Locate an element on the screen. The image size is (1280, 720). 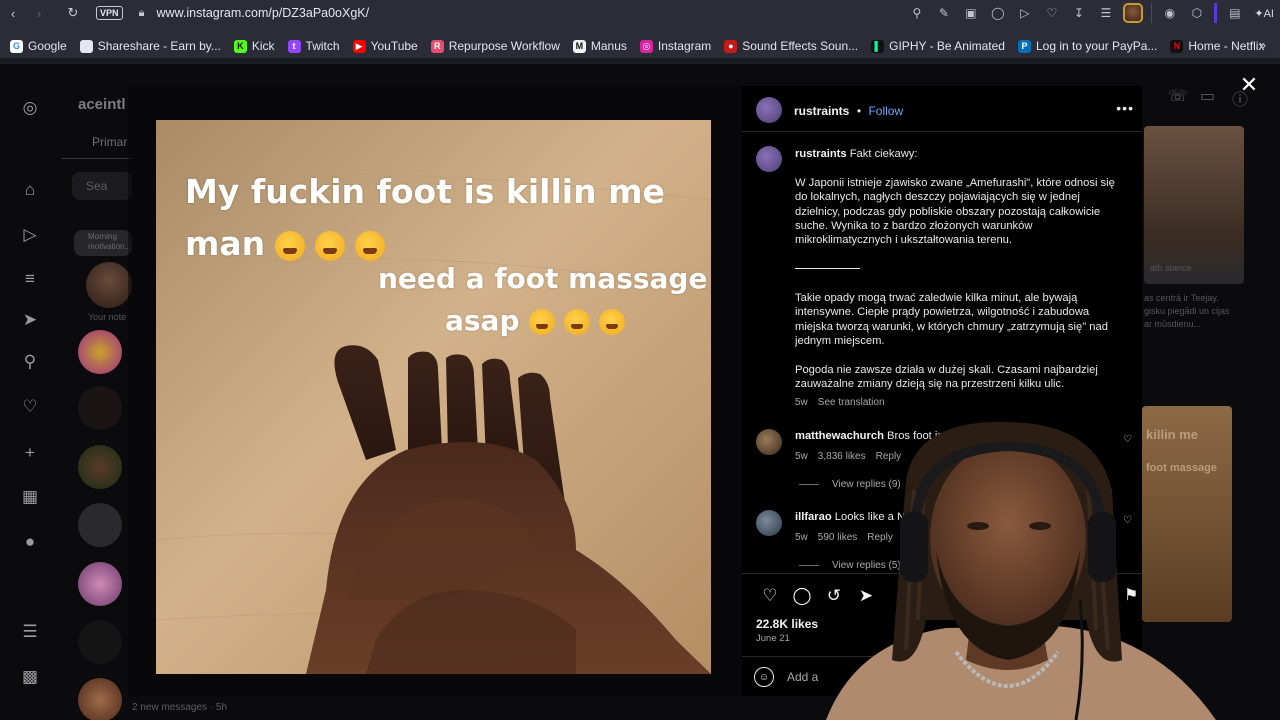
bookmark-item: ▌ GIPHY - Be Animated is located at coordinates (938, 46).